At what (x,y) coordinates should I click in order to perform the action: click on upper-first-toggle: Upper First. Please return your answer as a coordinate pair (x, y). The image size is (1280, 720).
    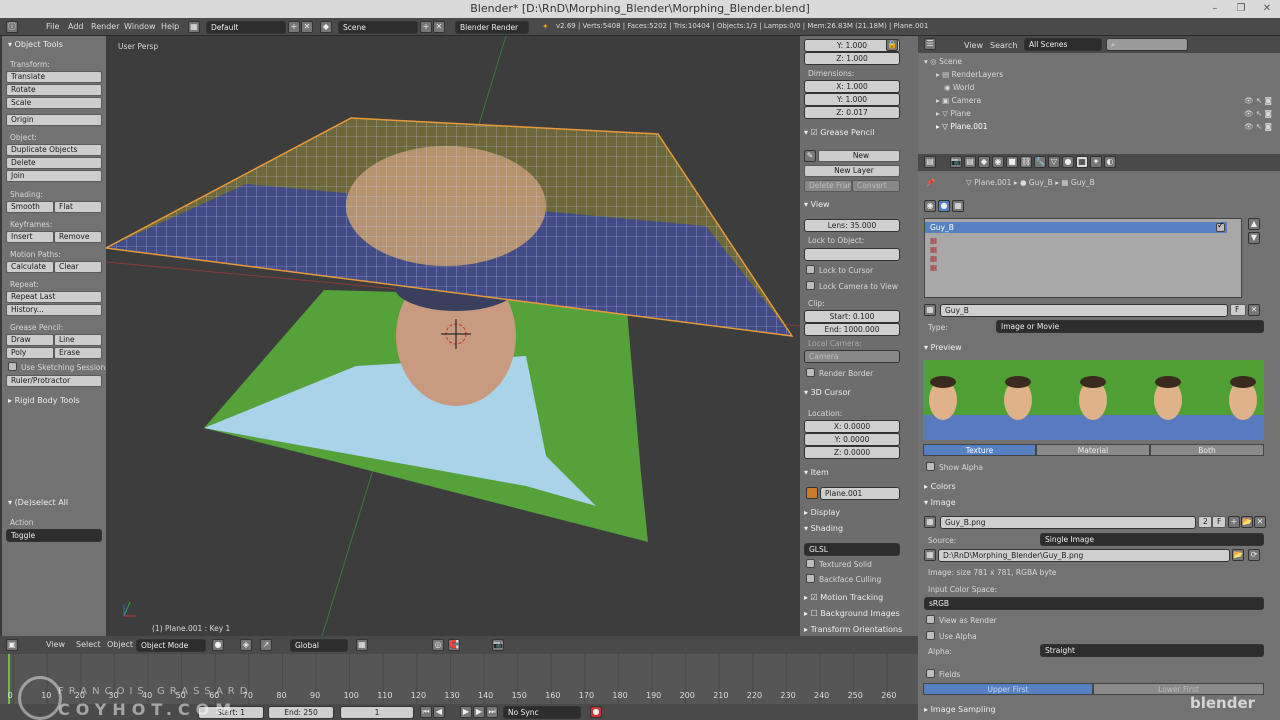
    Looking at the image, I should click on (1008, 689).